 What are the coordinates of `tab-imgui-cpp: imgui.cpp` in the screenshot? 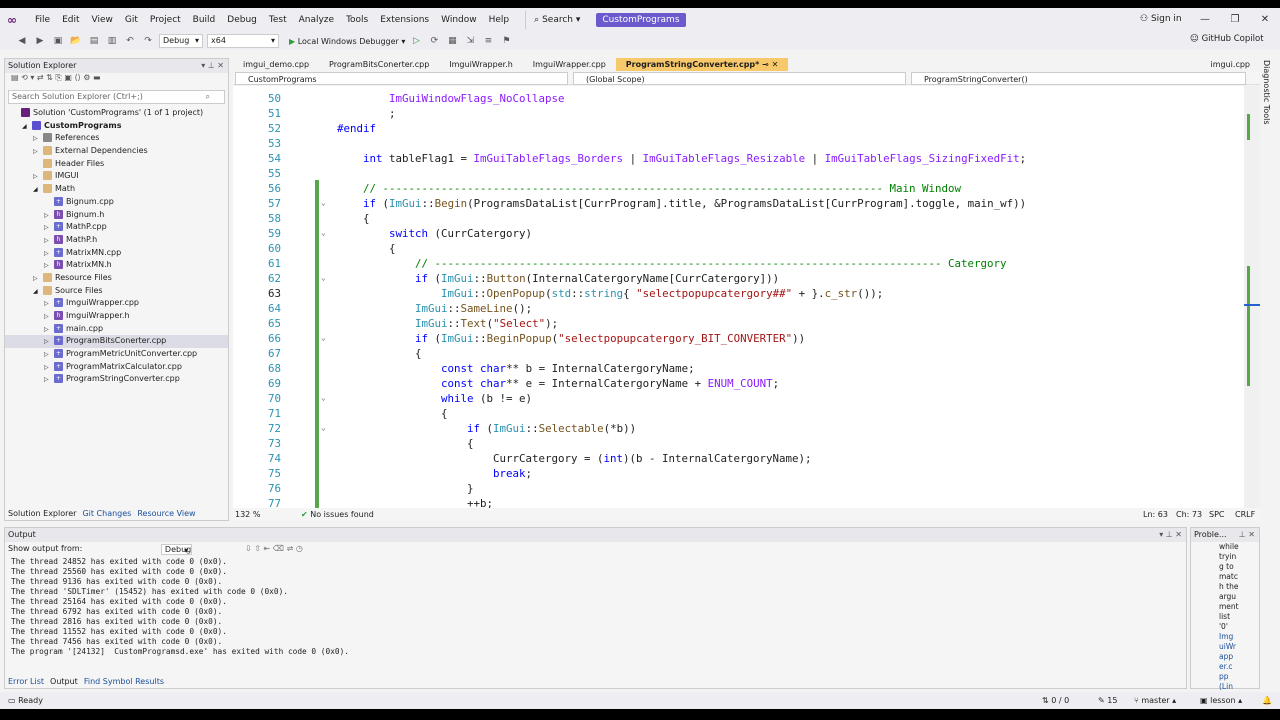 It's located at (1230, 64).